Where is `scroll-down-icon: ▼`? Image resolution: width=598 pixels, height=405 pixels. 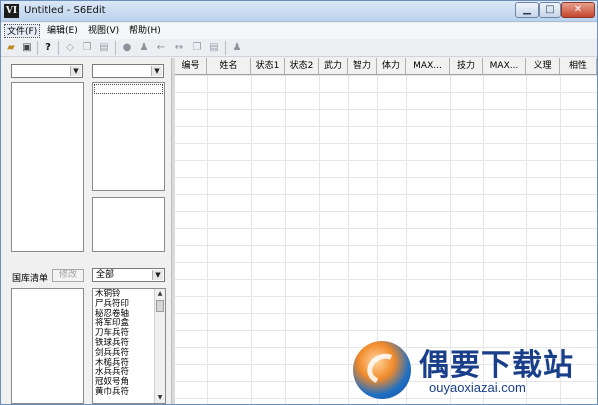 scroll-down-icon: ▼ is located at coordinates (160, 398).